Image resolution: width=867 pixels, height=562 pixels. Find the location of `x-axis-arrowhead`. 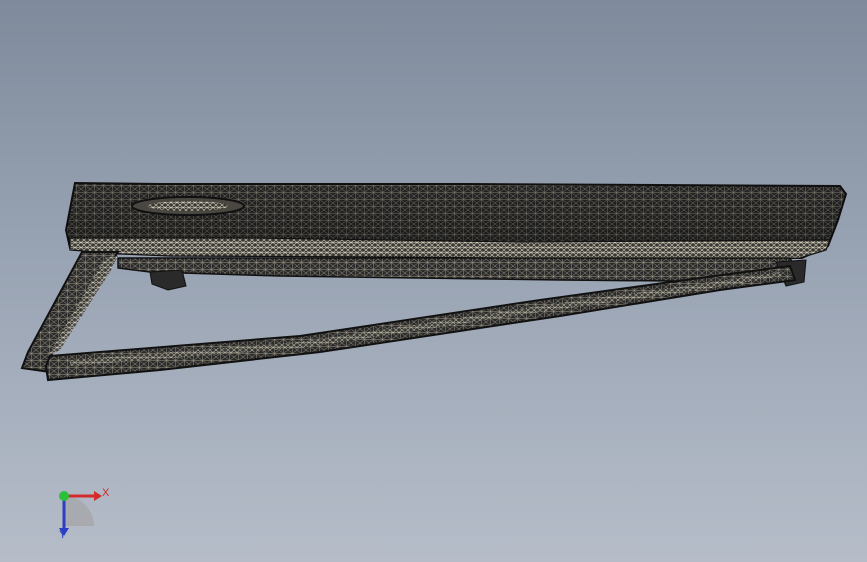

x-axis-arrowhead is located at coordinates (98, 496).